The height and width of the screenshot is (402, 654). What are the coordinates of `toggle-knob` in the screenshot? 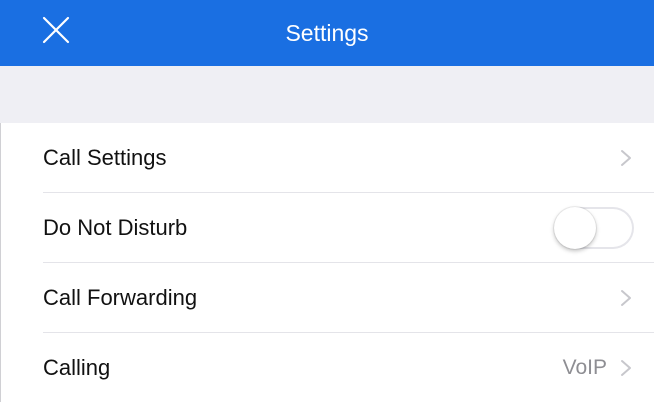 It's located at (575, 228).